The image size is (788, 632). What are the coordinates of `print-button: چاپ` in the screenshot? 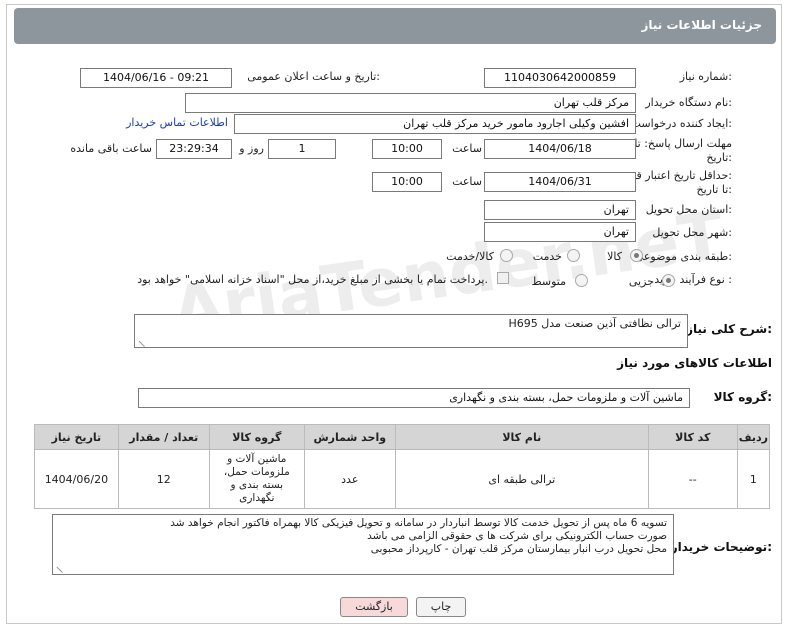 It's located at (441, 607).